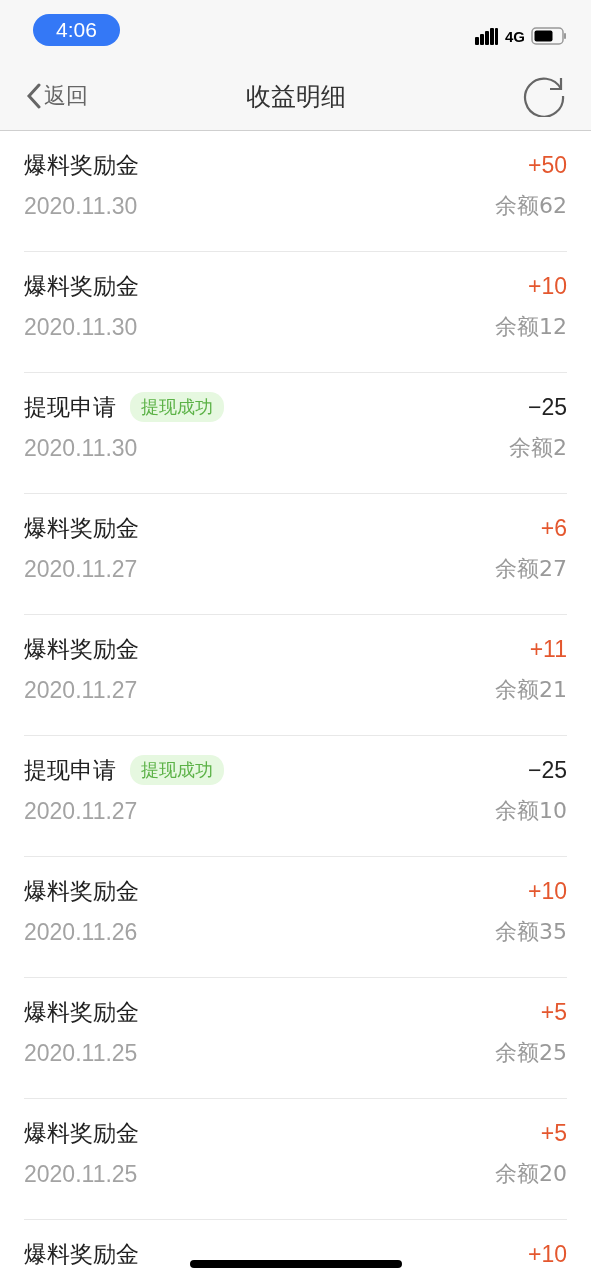  Describe the element at coordinates (487, 36) in the screenshot. I see `signal-icon` at that location.